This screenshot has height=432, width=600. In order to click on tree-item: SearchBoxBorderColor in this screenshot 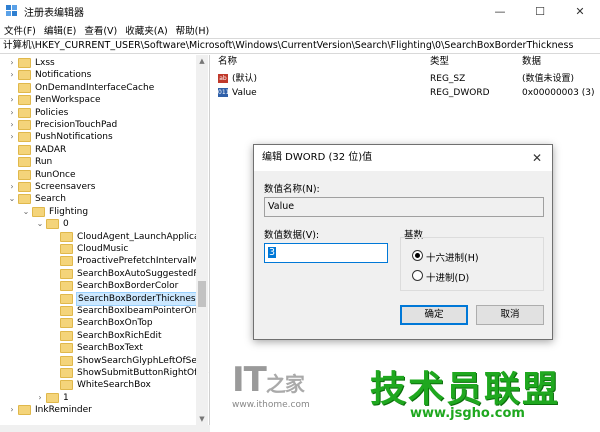, I will do `click(98, 286)`.